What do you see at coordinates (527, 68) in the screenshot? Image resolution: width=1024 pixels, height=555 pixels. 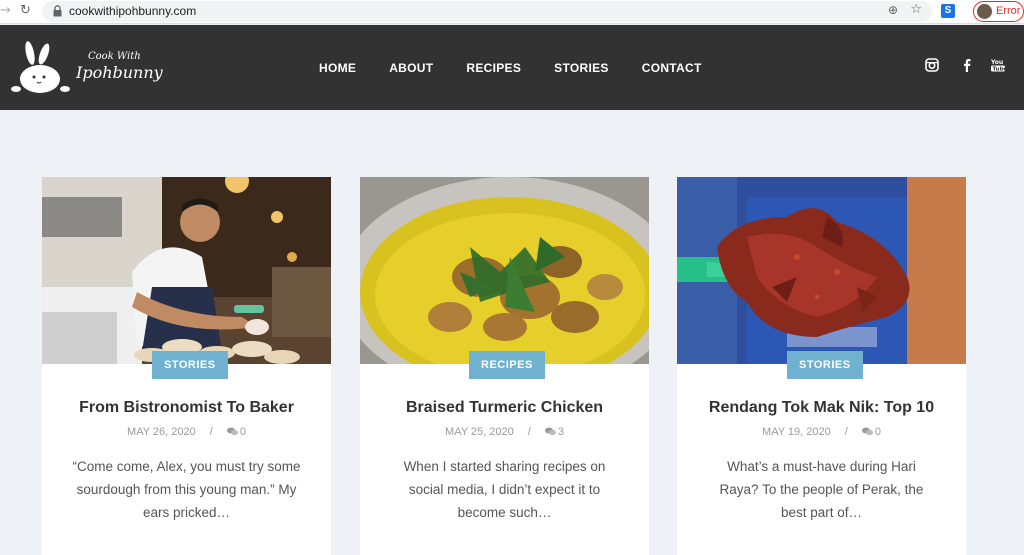 I see `main-navigation: HOME ABOUT RECIPES STORIES CONTACT` at bounding box center [527, 68].